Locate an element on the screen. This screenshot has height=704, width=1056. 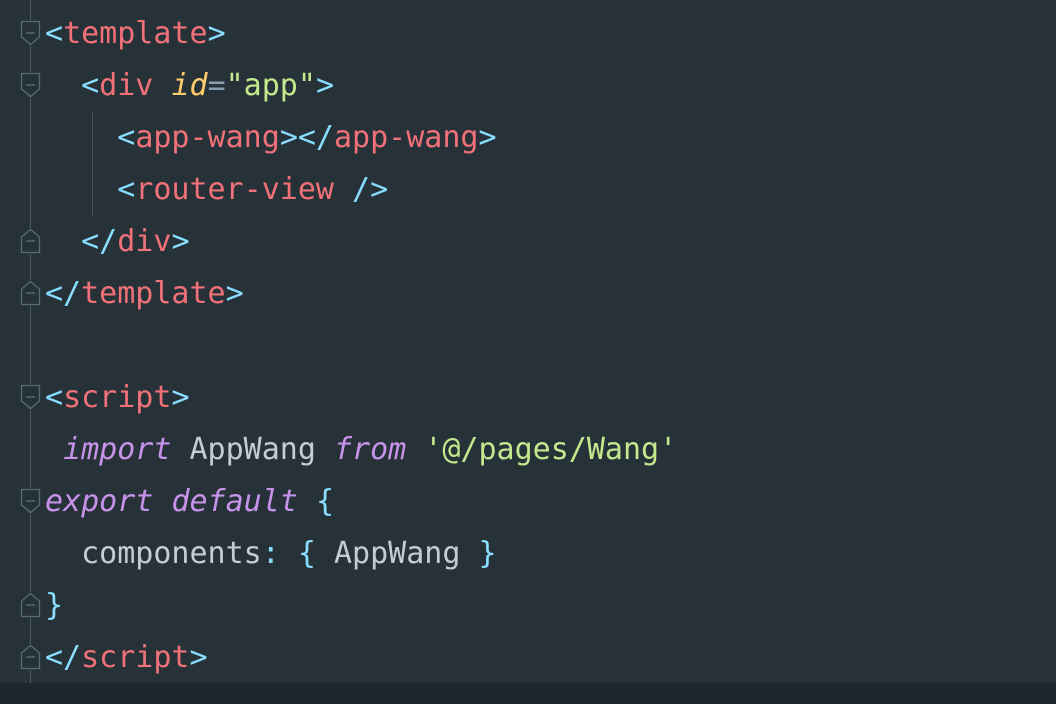
code-token-keyword: import is located at coordinates (117, 449).